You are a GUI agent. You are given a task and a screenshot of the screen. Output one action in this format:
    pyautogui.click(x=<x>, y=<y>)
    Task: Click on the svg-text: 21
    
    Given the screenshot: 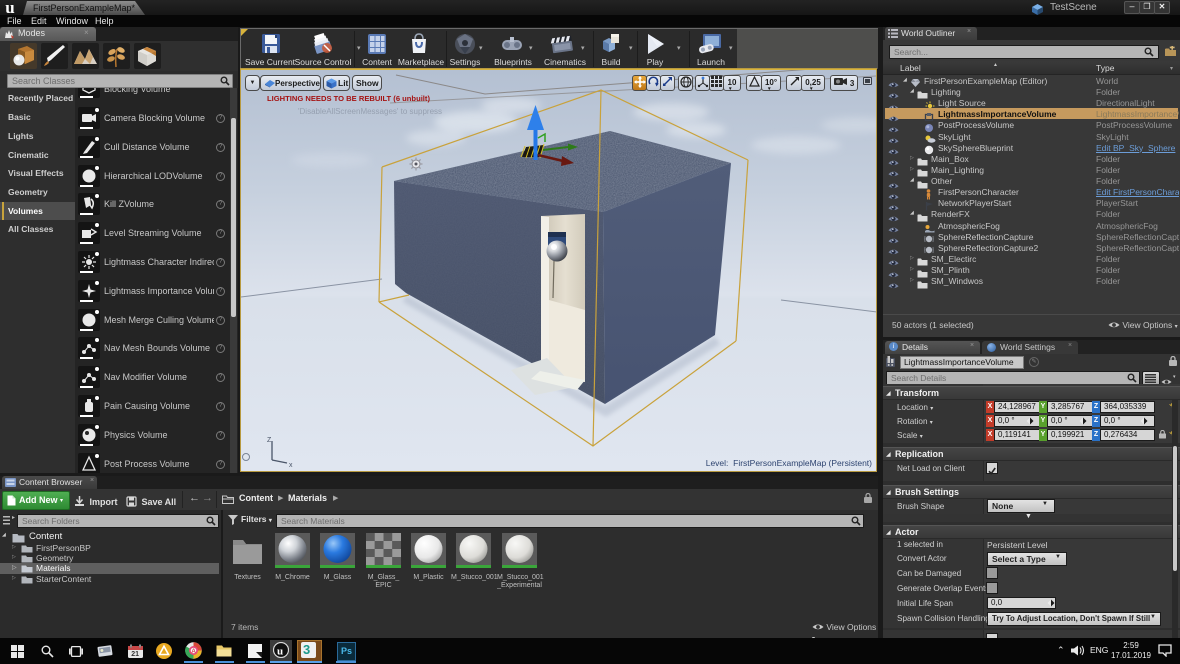 What is the action you would take?
    pyautogui.click(x=135, y=654)
    